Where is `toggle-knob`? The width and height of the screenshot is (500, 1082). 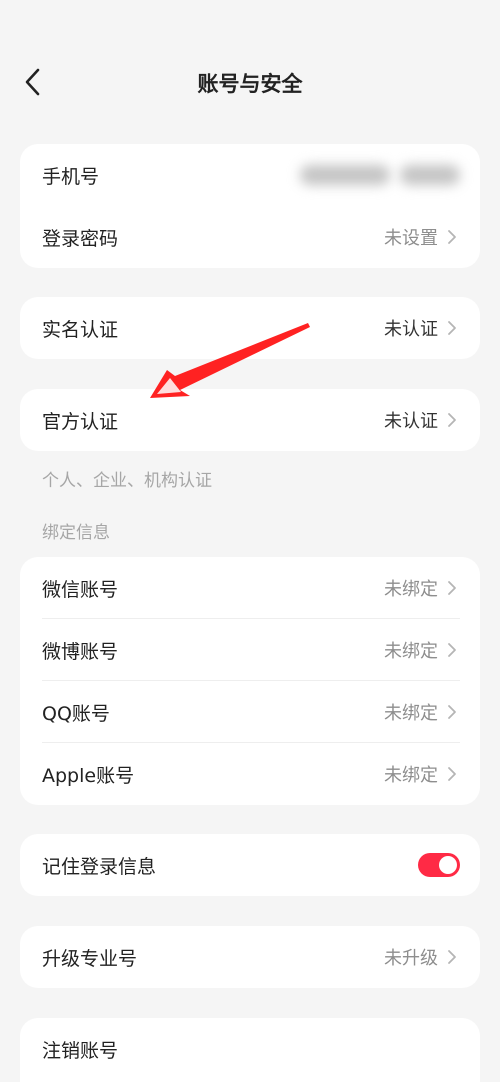
toggle-knob is located at coordinates (448, 865).